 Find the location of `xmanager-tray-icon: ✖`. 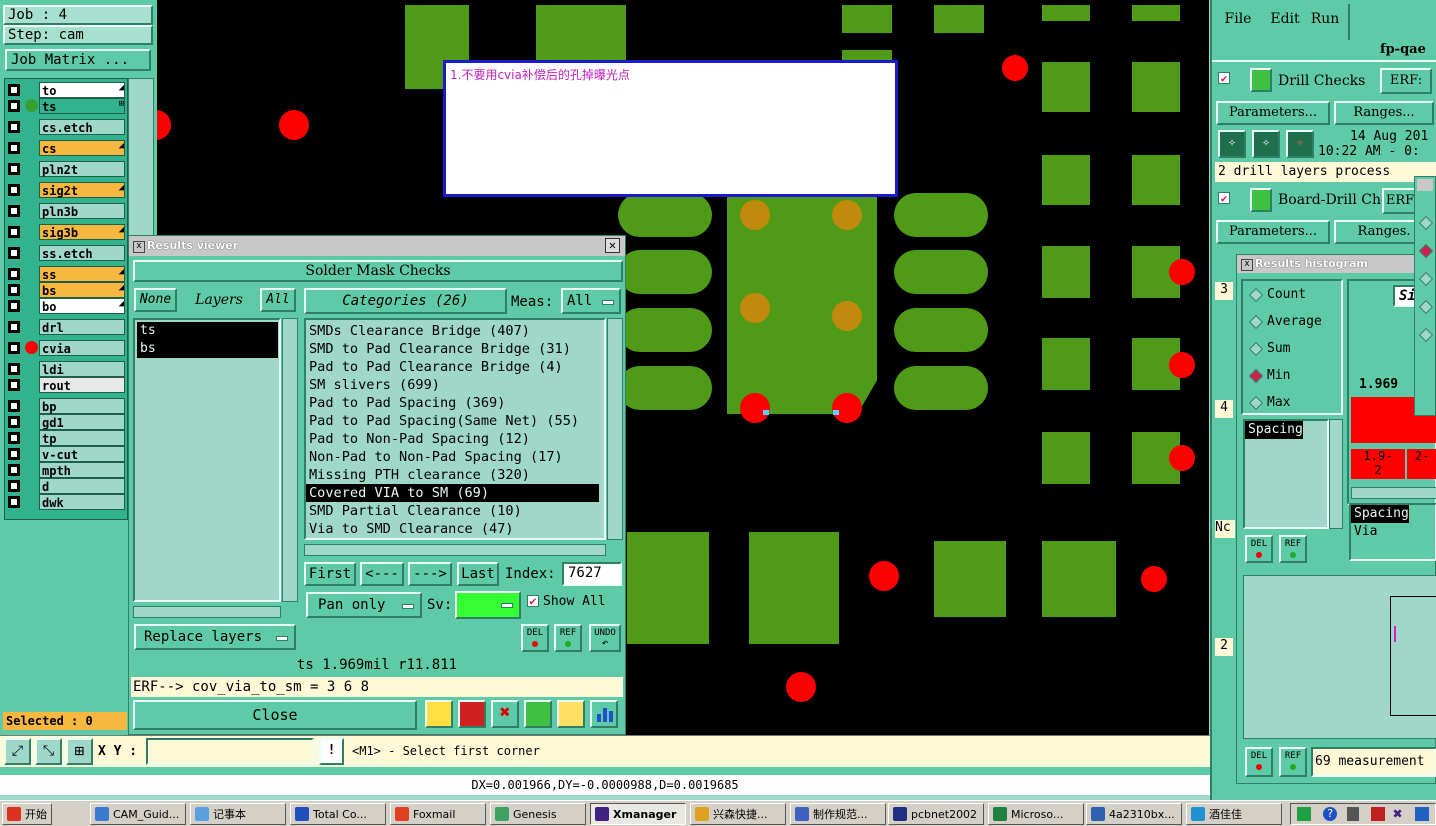

xmanager-tray-icon: ✖ is located at coordinates (1398, 813).